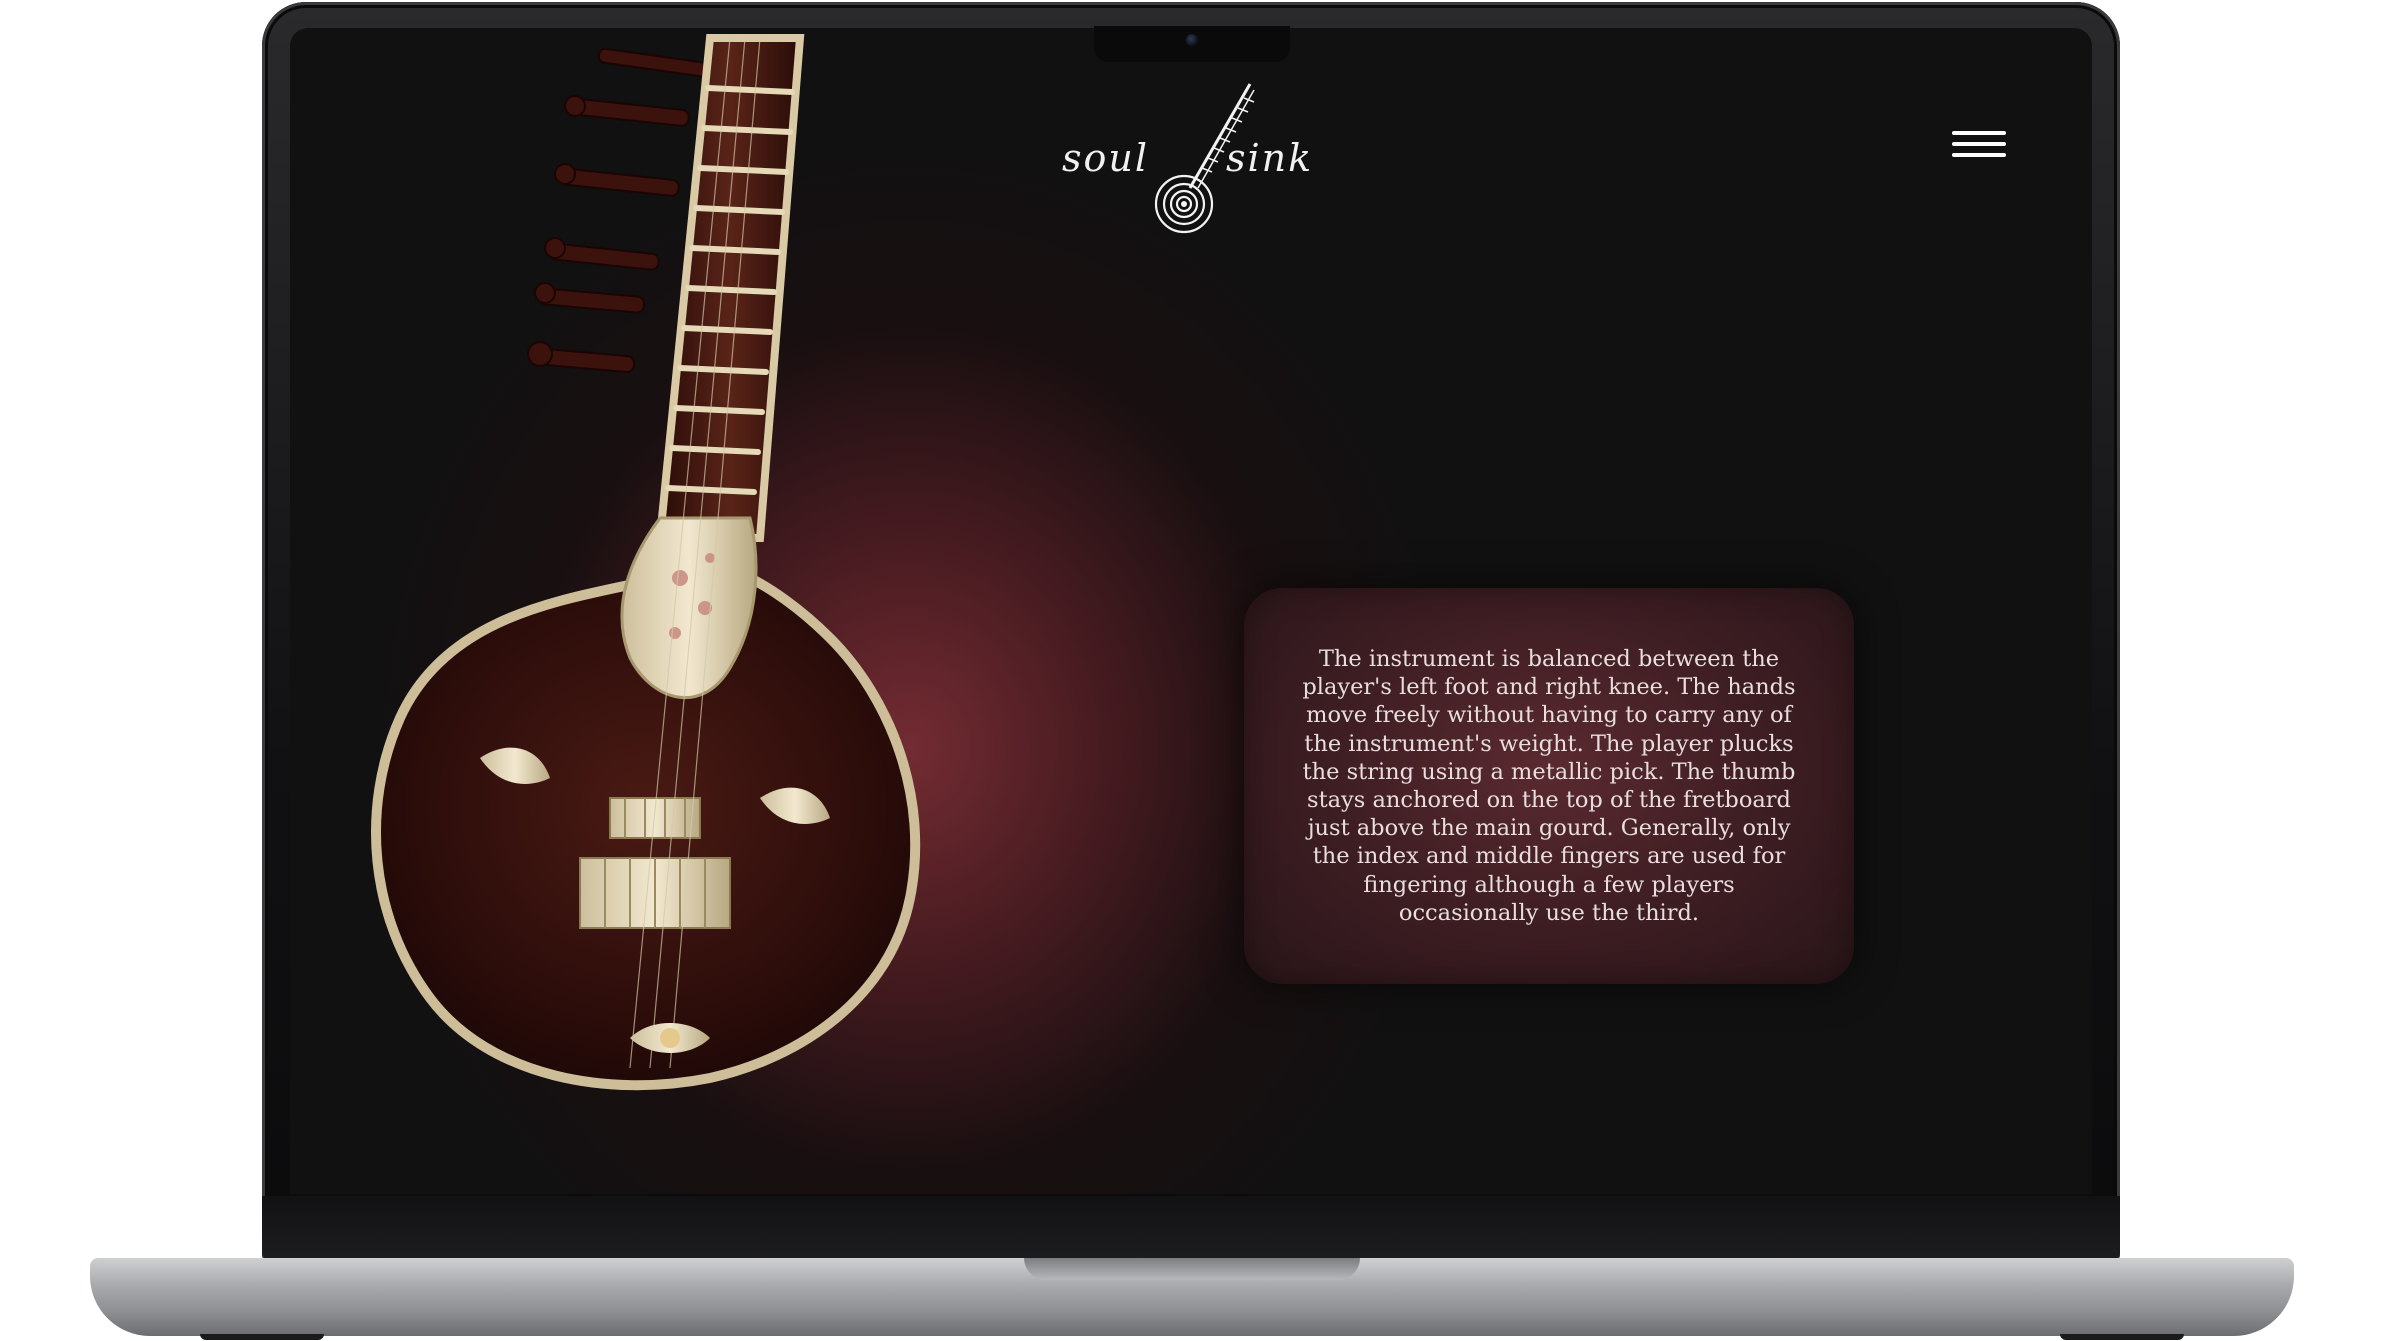 This screenshot has height=1341, width=2384. What do you see at coordinates (1192, 1269) in the screenshot?
I see `laptop-opening-notch` at bounding box center [1192, 1269].